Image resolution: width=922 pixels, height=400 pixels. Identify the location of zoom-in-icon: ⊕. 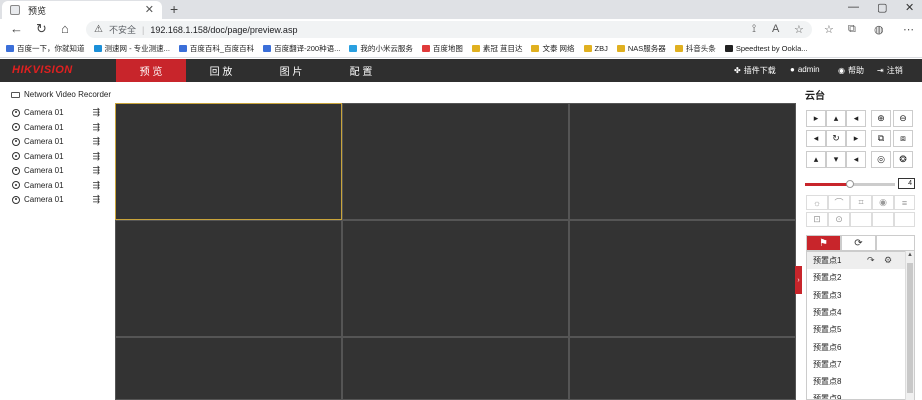
(881, 118).